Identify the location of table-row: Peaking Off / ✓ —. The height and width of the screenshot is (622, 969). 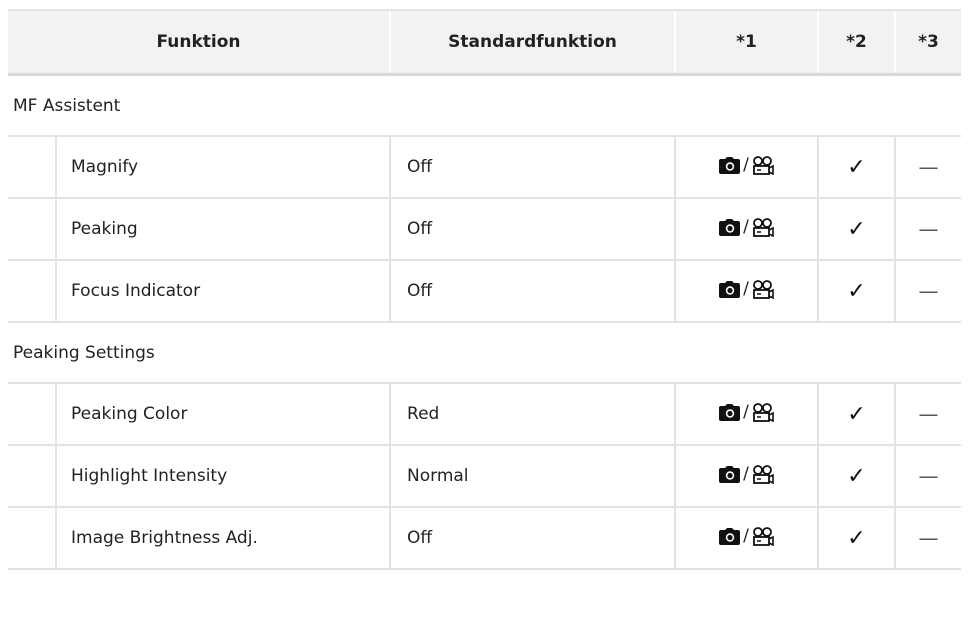
(485, 229).